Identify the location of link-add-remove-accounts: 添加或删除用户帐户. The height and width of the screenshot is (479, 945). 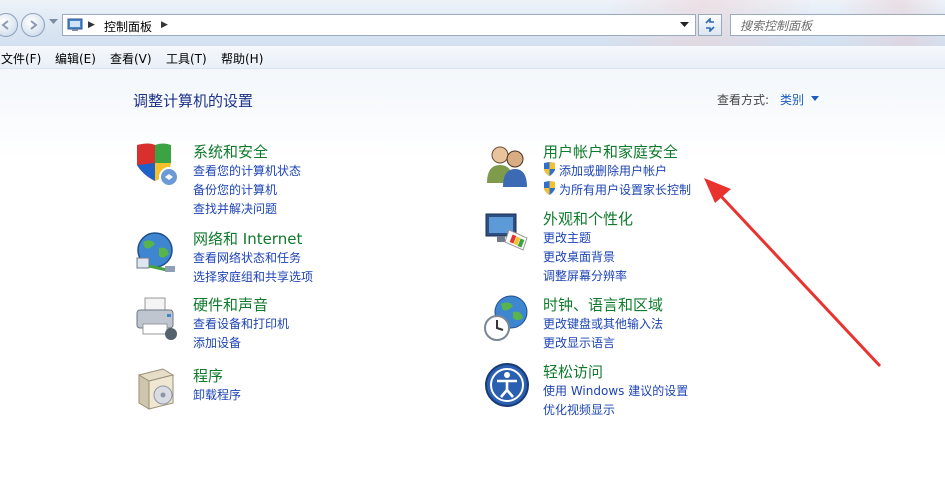
(613, 170).